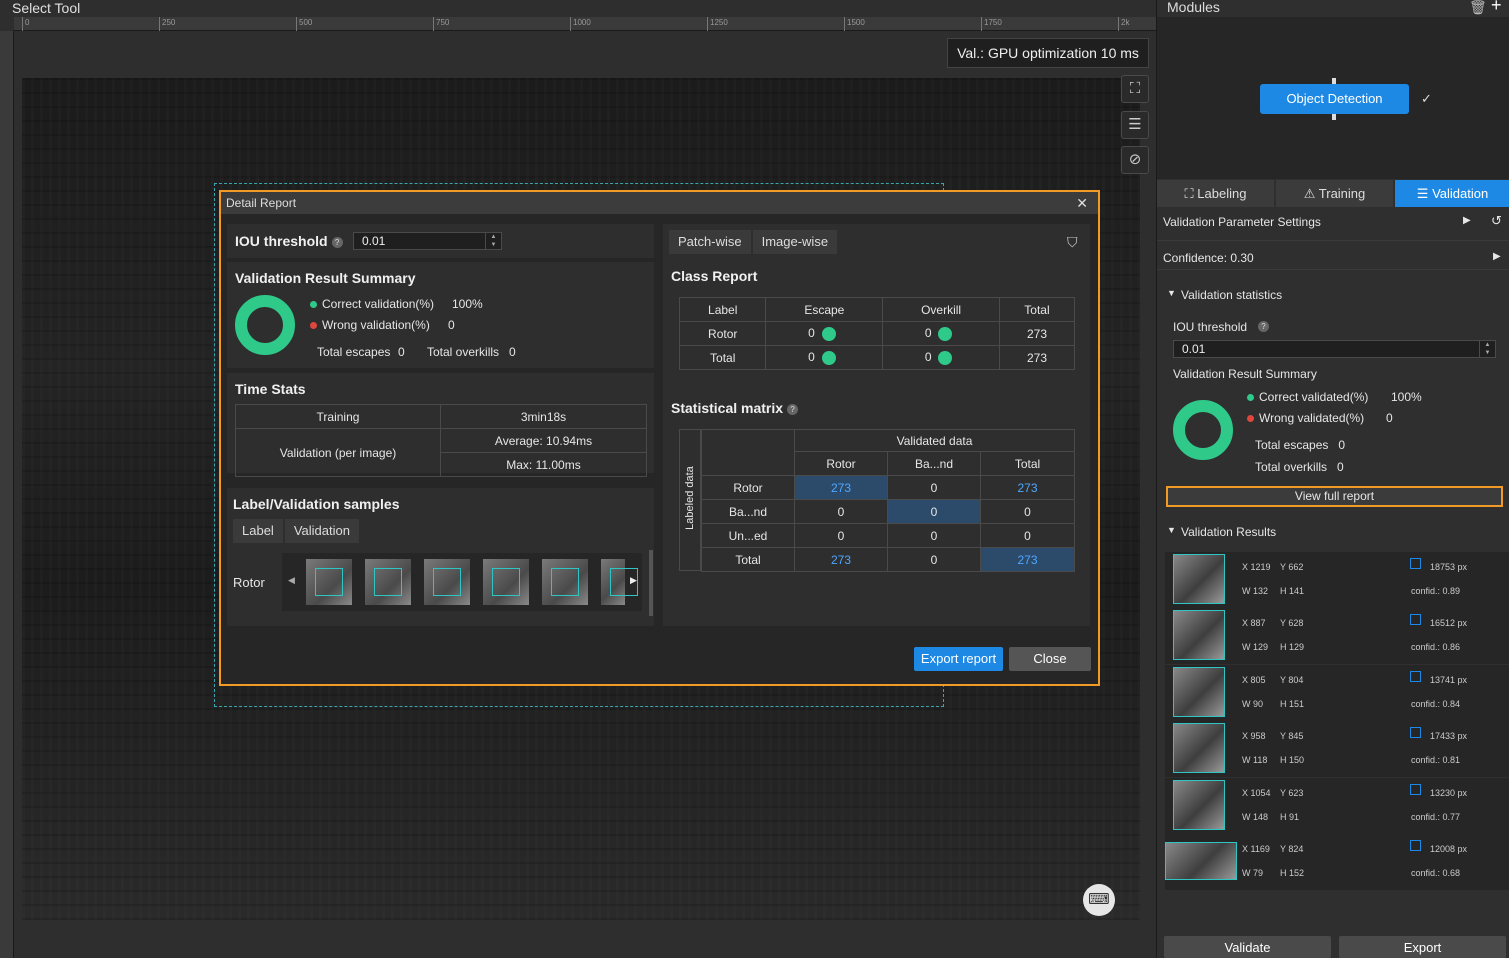 This screenshot has width=1509, height=958. I want to click on filter-icon: ⛉, so click(1072, 242).